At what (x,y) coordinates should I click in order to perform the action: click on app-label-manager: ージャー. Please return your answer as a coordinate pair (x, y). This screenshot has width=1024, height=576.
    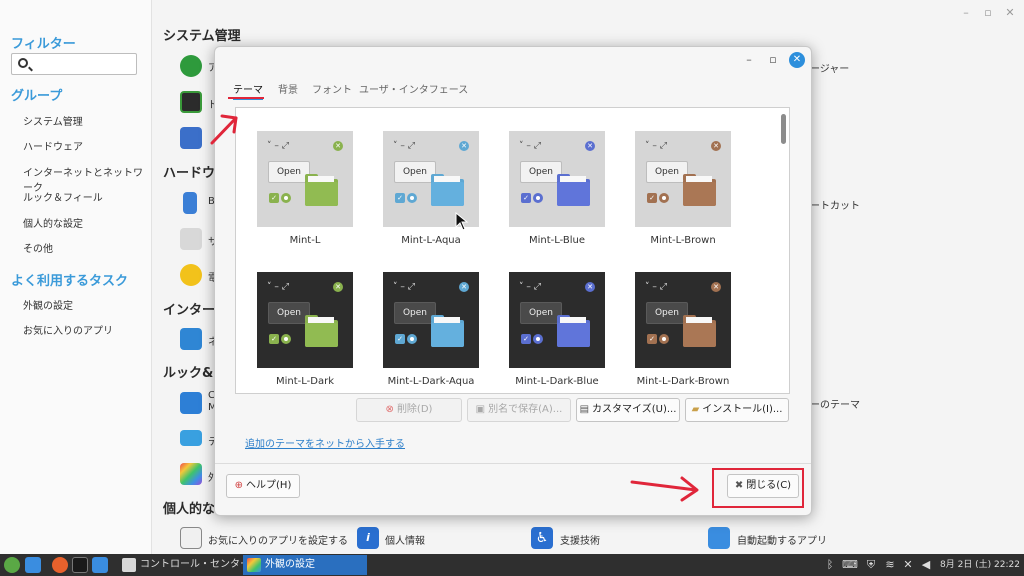
    Looking at the image, I should click on (829, 67).